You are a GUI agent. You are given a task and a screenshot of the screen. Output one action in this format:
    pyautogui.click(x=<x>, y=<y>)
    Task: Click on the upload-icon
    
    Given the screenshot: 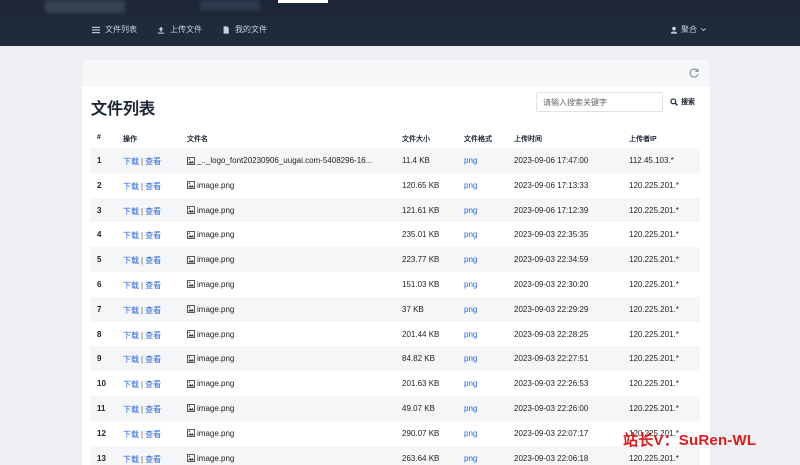 What is the action you would take?
    pyautogui.click(x=161, y=30)
    